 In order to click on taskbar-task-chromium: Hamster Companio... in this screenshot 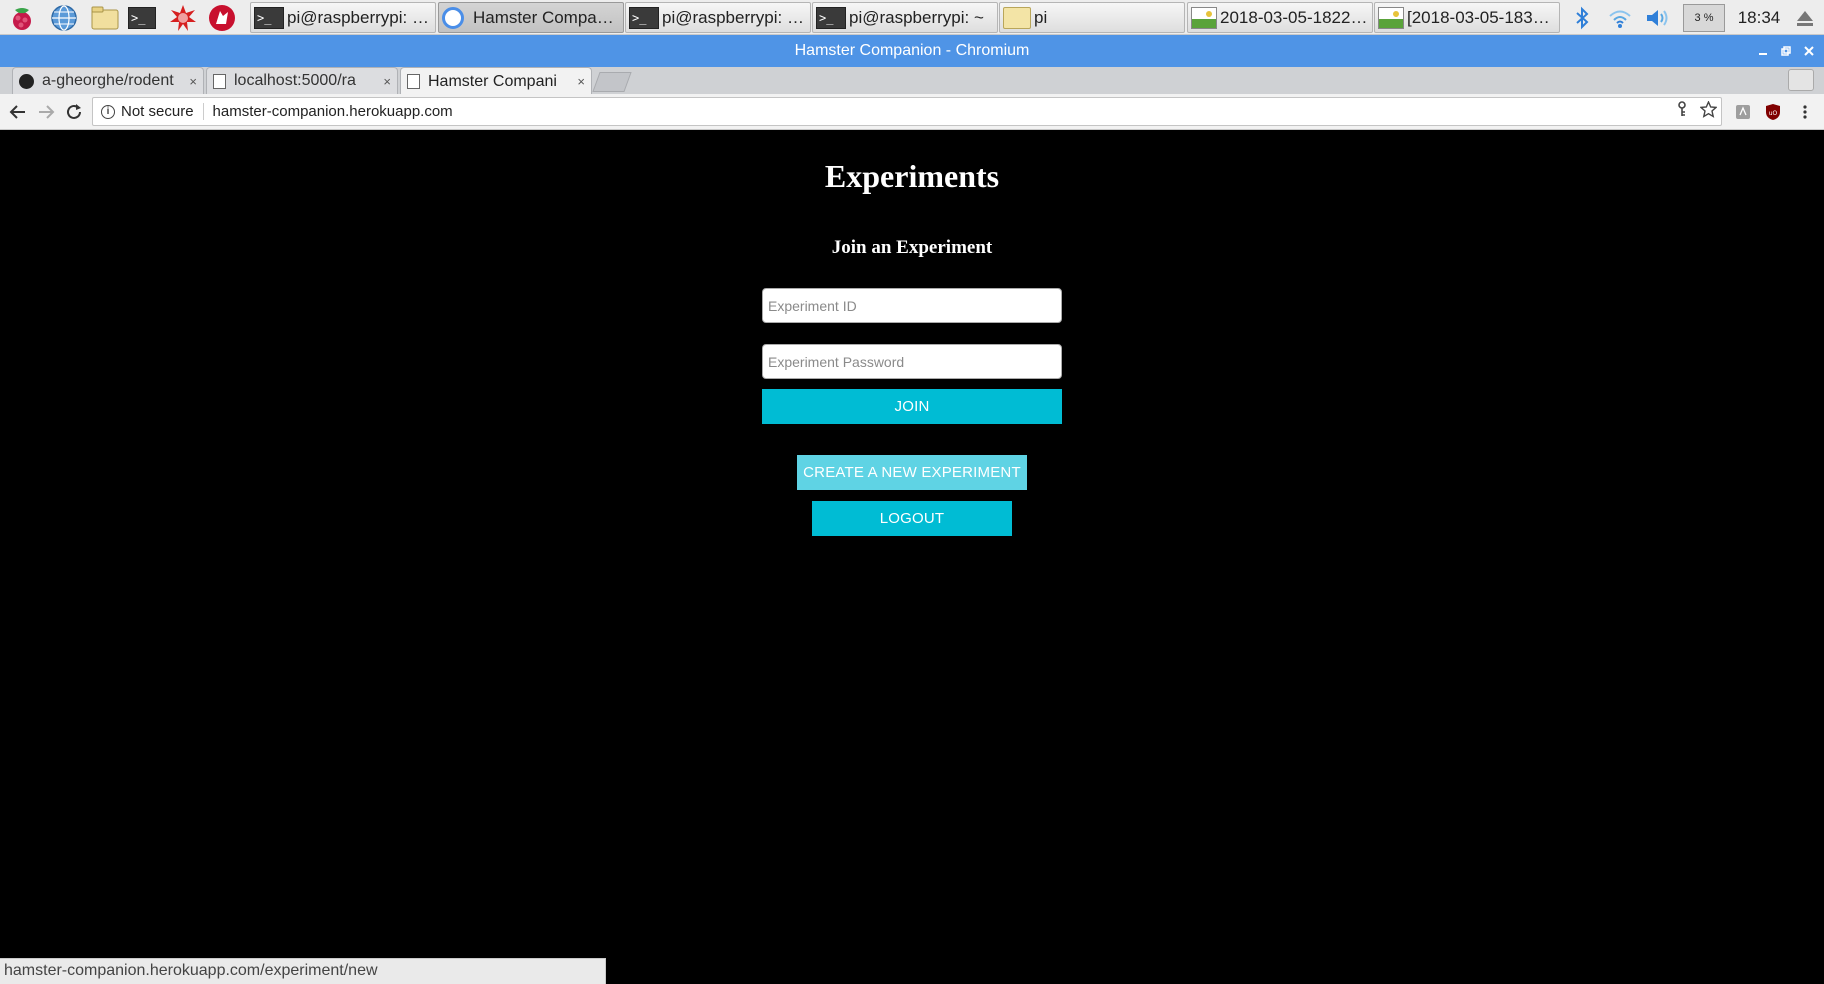, I will do `click(531, 17)`.